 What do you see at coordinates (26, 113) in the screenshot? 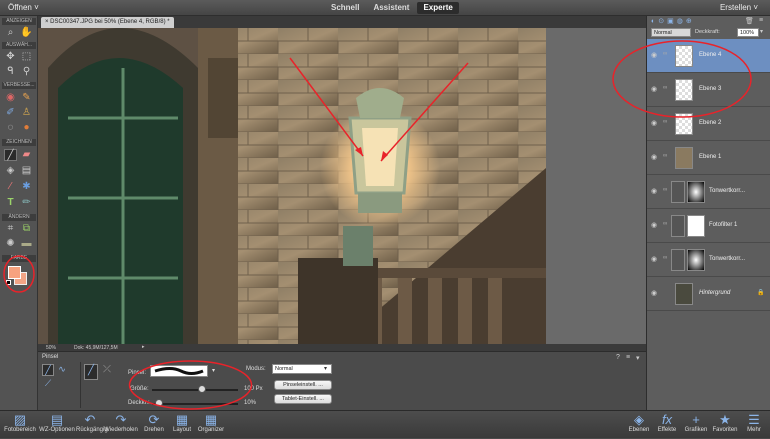
I see `clone-stamp-icon: ♙` at bounding box center [26, 113].